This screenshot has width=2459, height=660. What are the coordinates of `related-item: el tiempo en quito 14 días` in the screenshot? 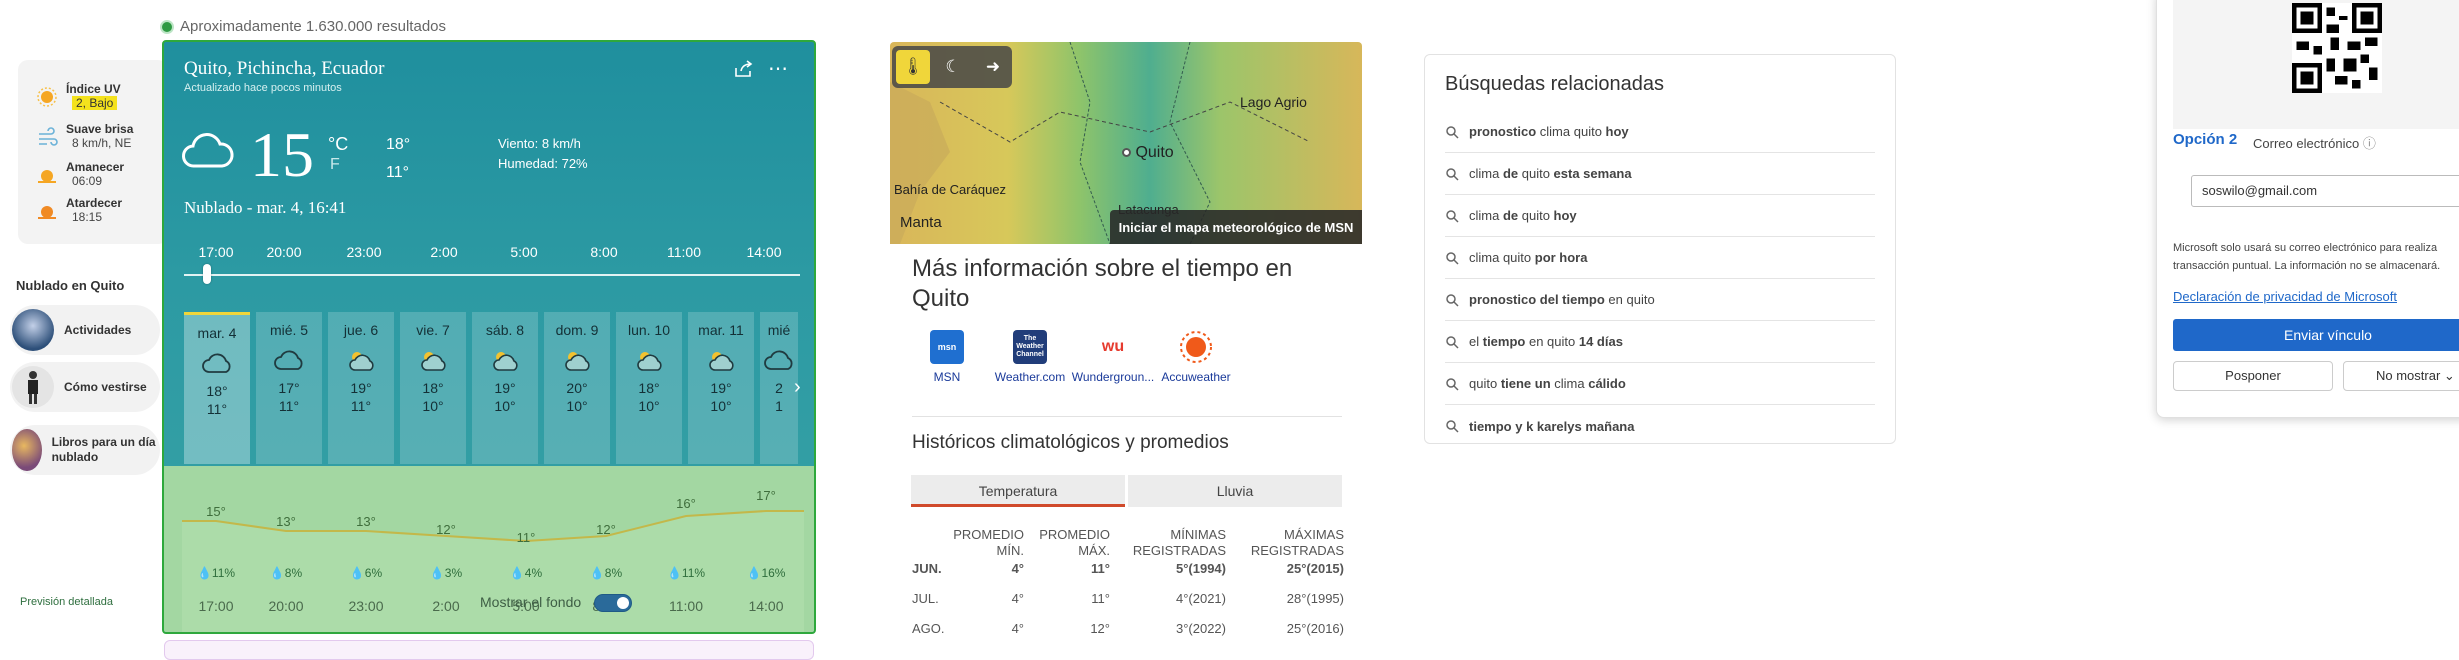 It's located at (1660, 342).